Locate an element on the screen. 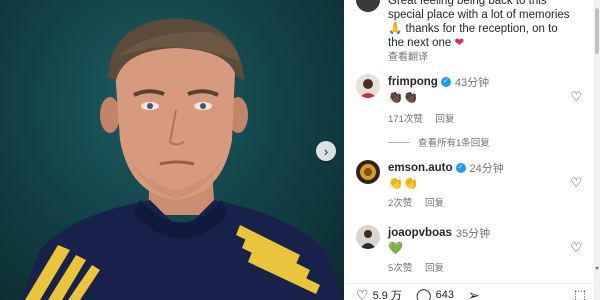 This screenshot has height=300, width=600. actions-divider is located at coordinates (469, 283).